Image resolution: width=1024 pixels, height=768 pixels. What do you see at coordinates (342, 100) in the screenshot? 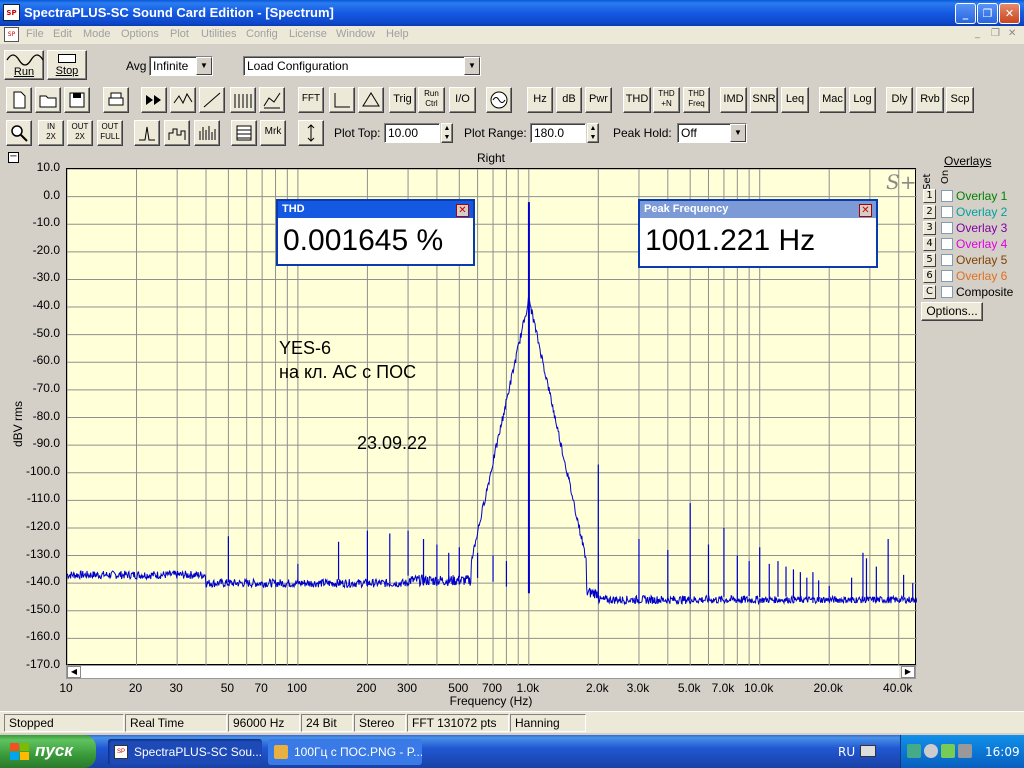
I see `axis-button` at bounding box center [342, 100].